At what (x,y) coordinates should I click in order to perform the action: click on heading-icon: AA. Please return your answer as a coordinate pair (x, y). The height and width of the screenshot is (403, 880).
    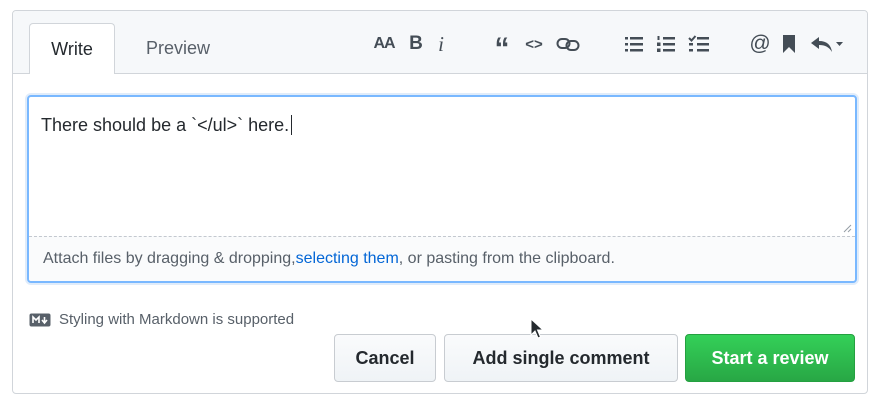
    Looking at the image, I should click on (384, 44).